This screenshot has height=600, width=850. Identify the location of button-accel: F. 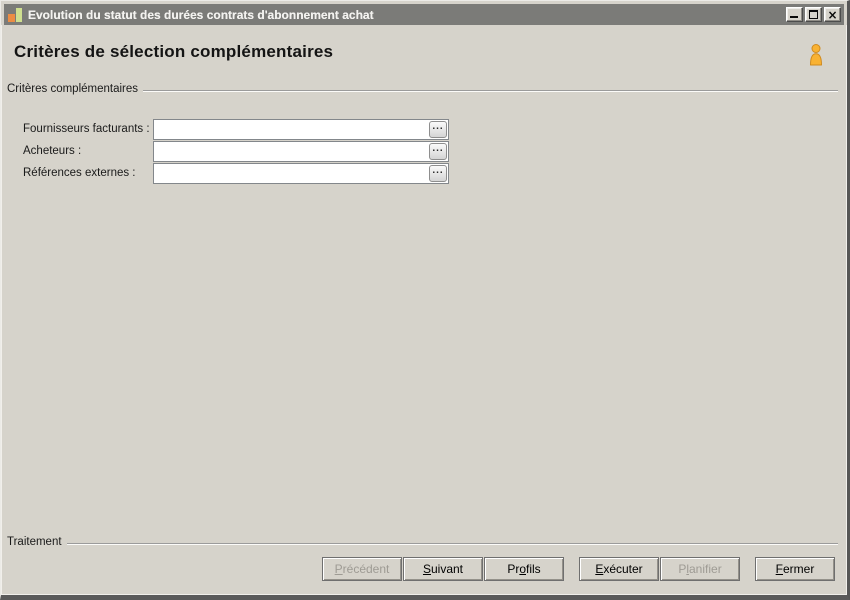
(779, 569).